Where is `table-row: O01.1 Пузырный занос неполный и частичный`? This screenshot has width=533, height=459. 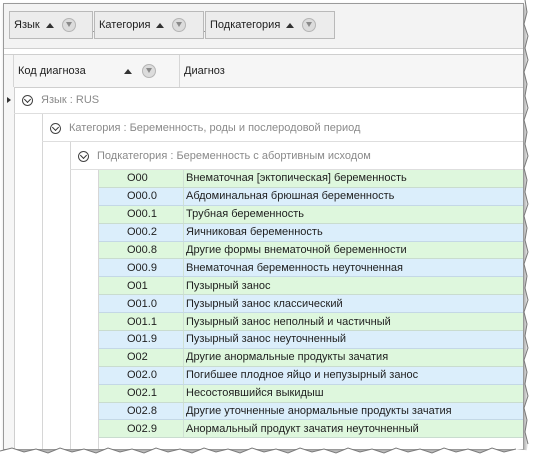
table-row: O01.1 Пузырный занос неполный и частичный is located at coordinates (311, 322).